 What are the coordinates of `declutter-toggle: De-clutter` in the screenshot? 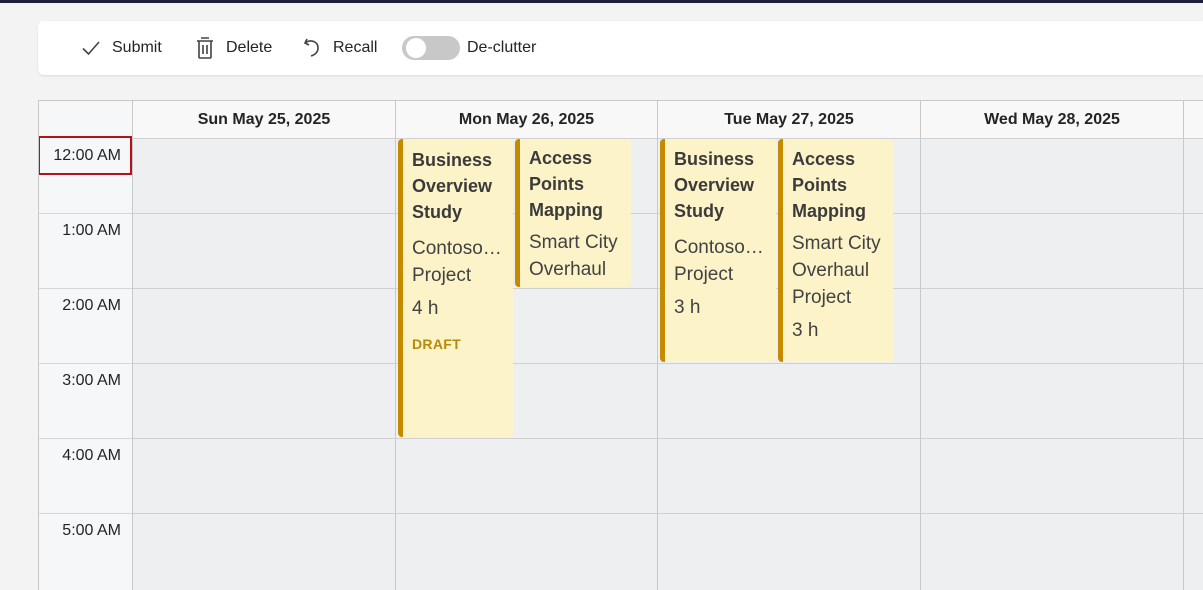 It's located at (469, 48).